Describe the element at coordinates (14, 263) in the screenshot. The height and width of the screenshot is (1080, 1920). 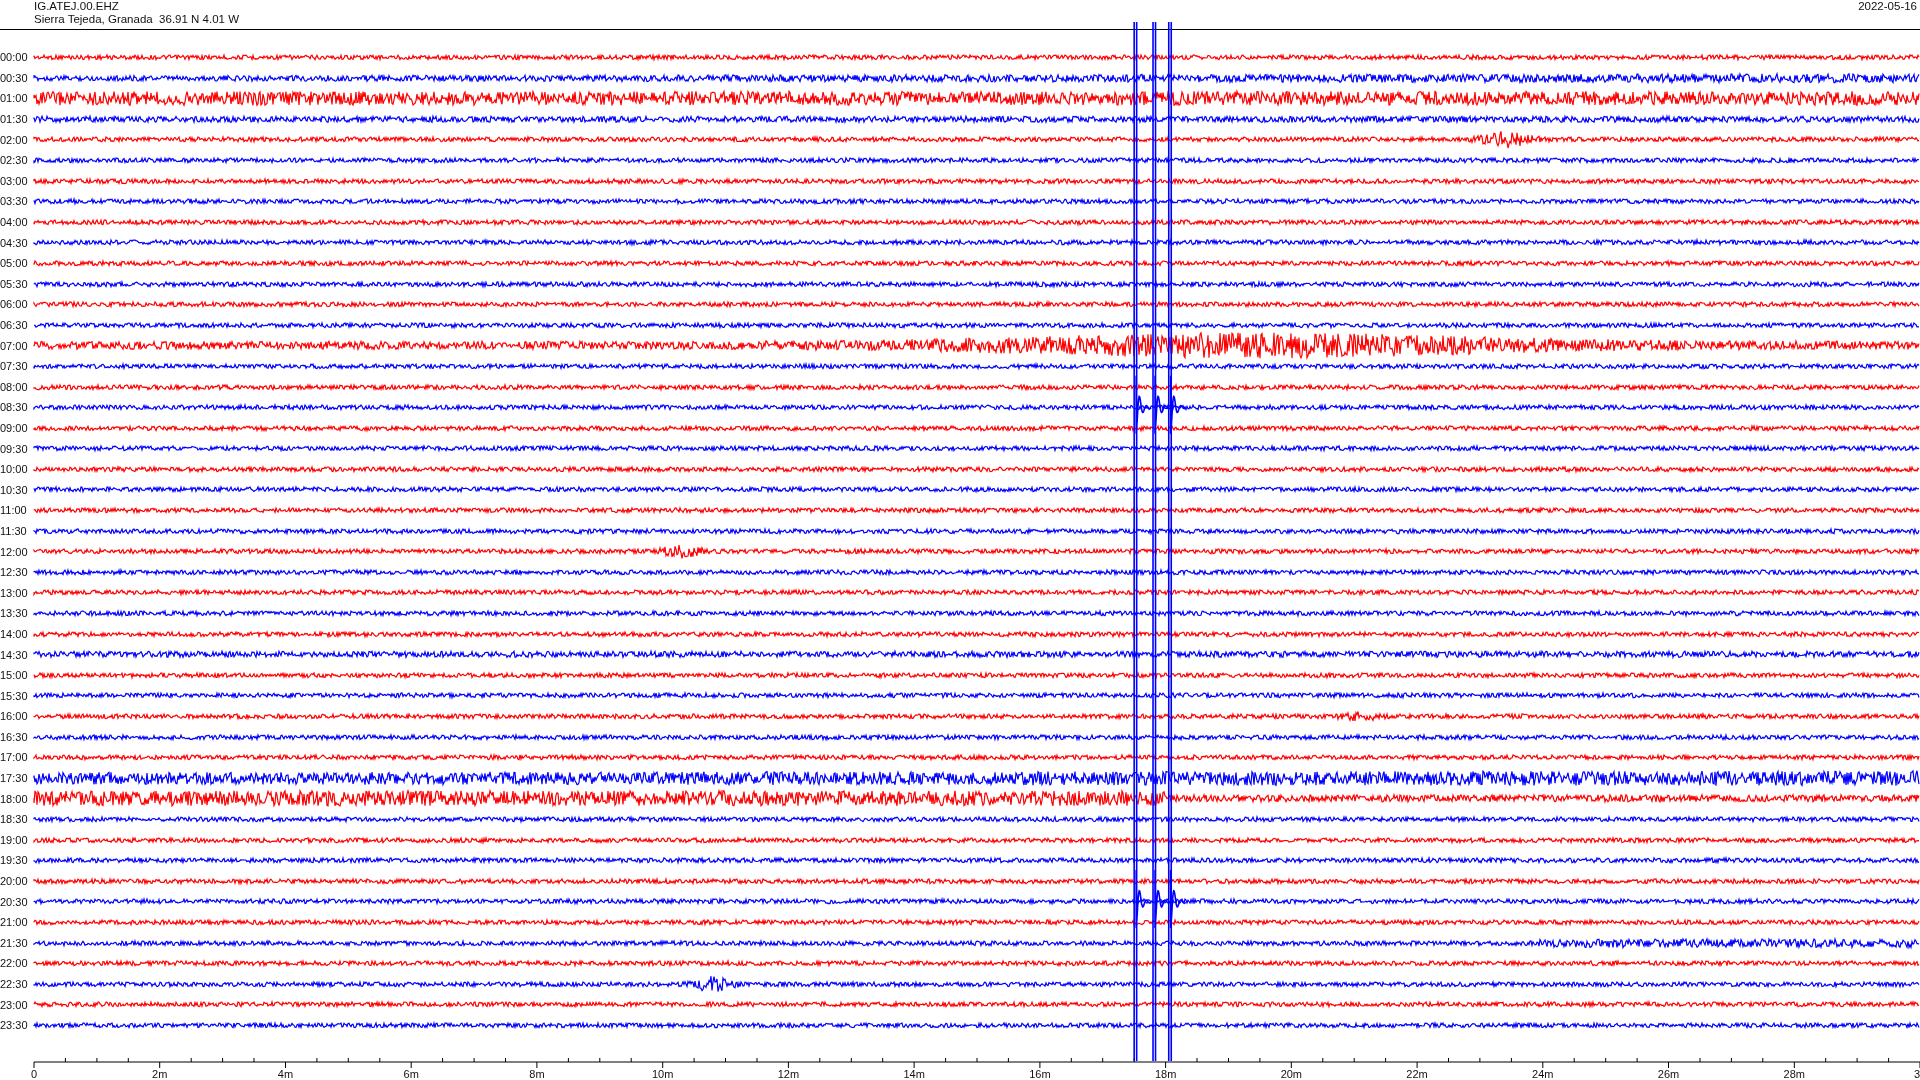
I see `time-label: 05:00` at that location.